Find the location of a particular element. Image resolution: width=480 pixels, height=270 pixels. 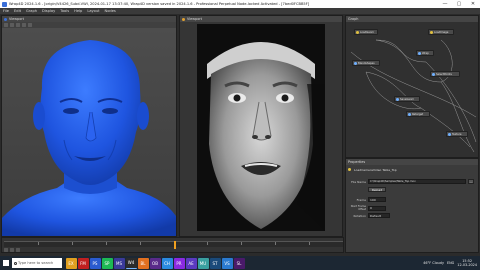

start-offset-field: 0 is located at coordinates (377, 208).